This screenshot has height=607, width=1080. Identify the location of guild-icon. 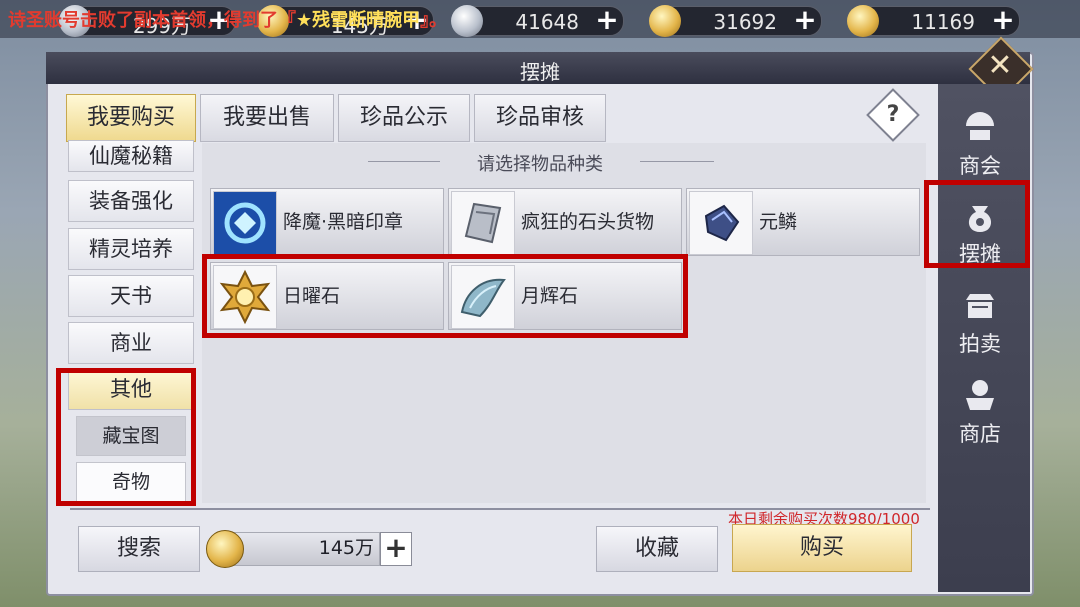
(980, 126).